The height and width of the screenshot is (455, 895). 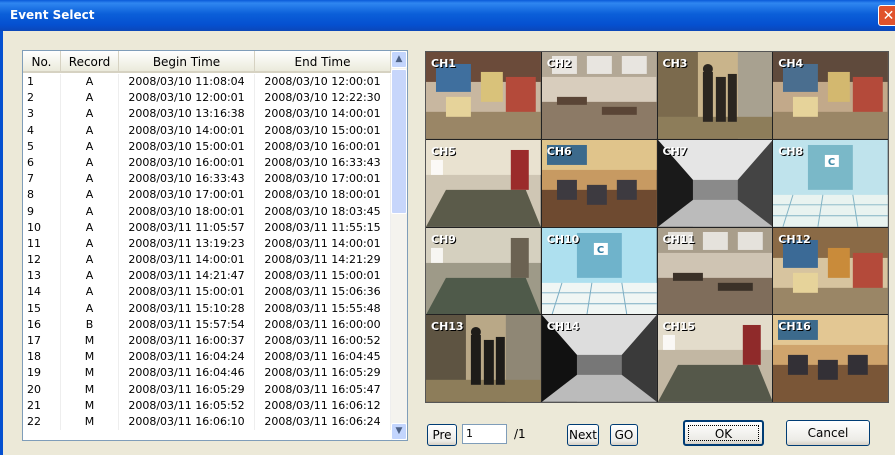 What do you see at coordinates (399, 245) in the screenshot?
I see `list-scrollbar: ▲ ▼` at bounding box center [399, 245].